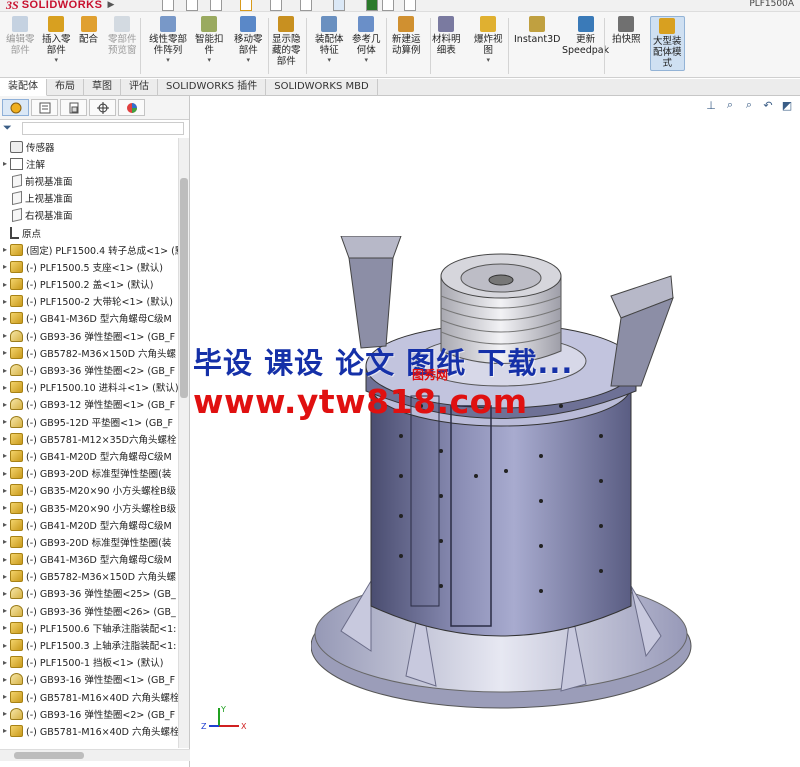  Describe the element at coordinates (73, 107) in the screenshot. I see `configuration-manager-tab-icon` at that location.